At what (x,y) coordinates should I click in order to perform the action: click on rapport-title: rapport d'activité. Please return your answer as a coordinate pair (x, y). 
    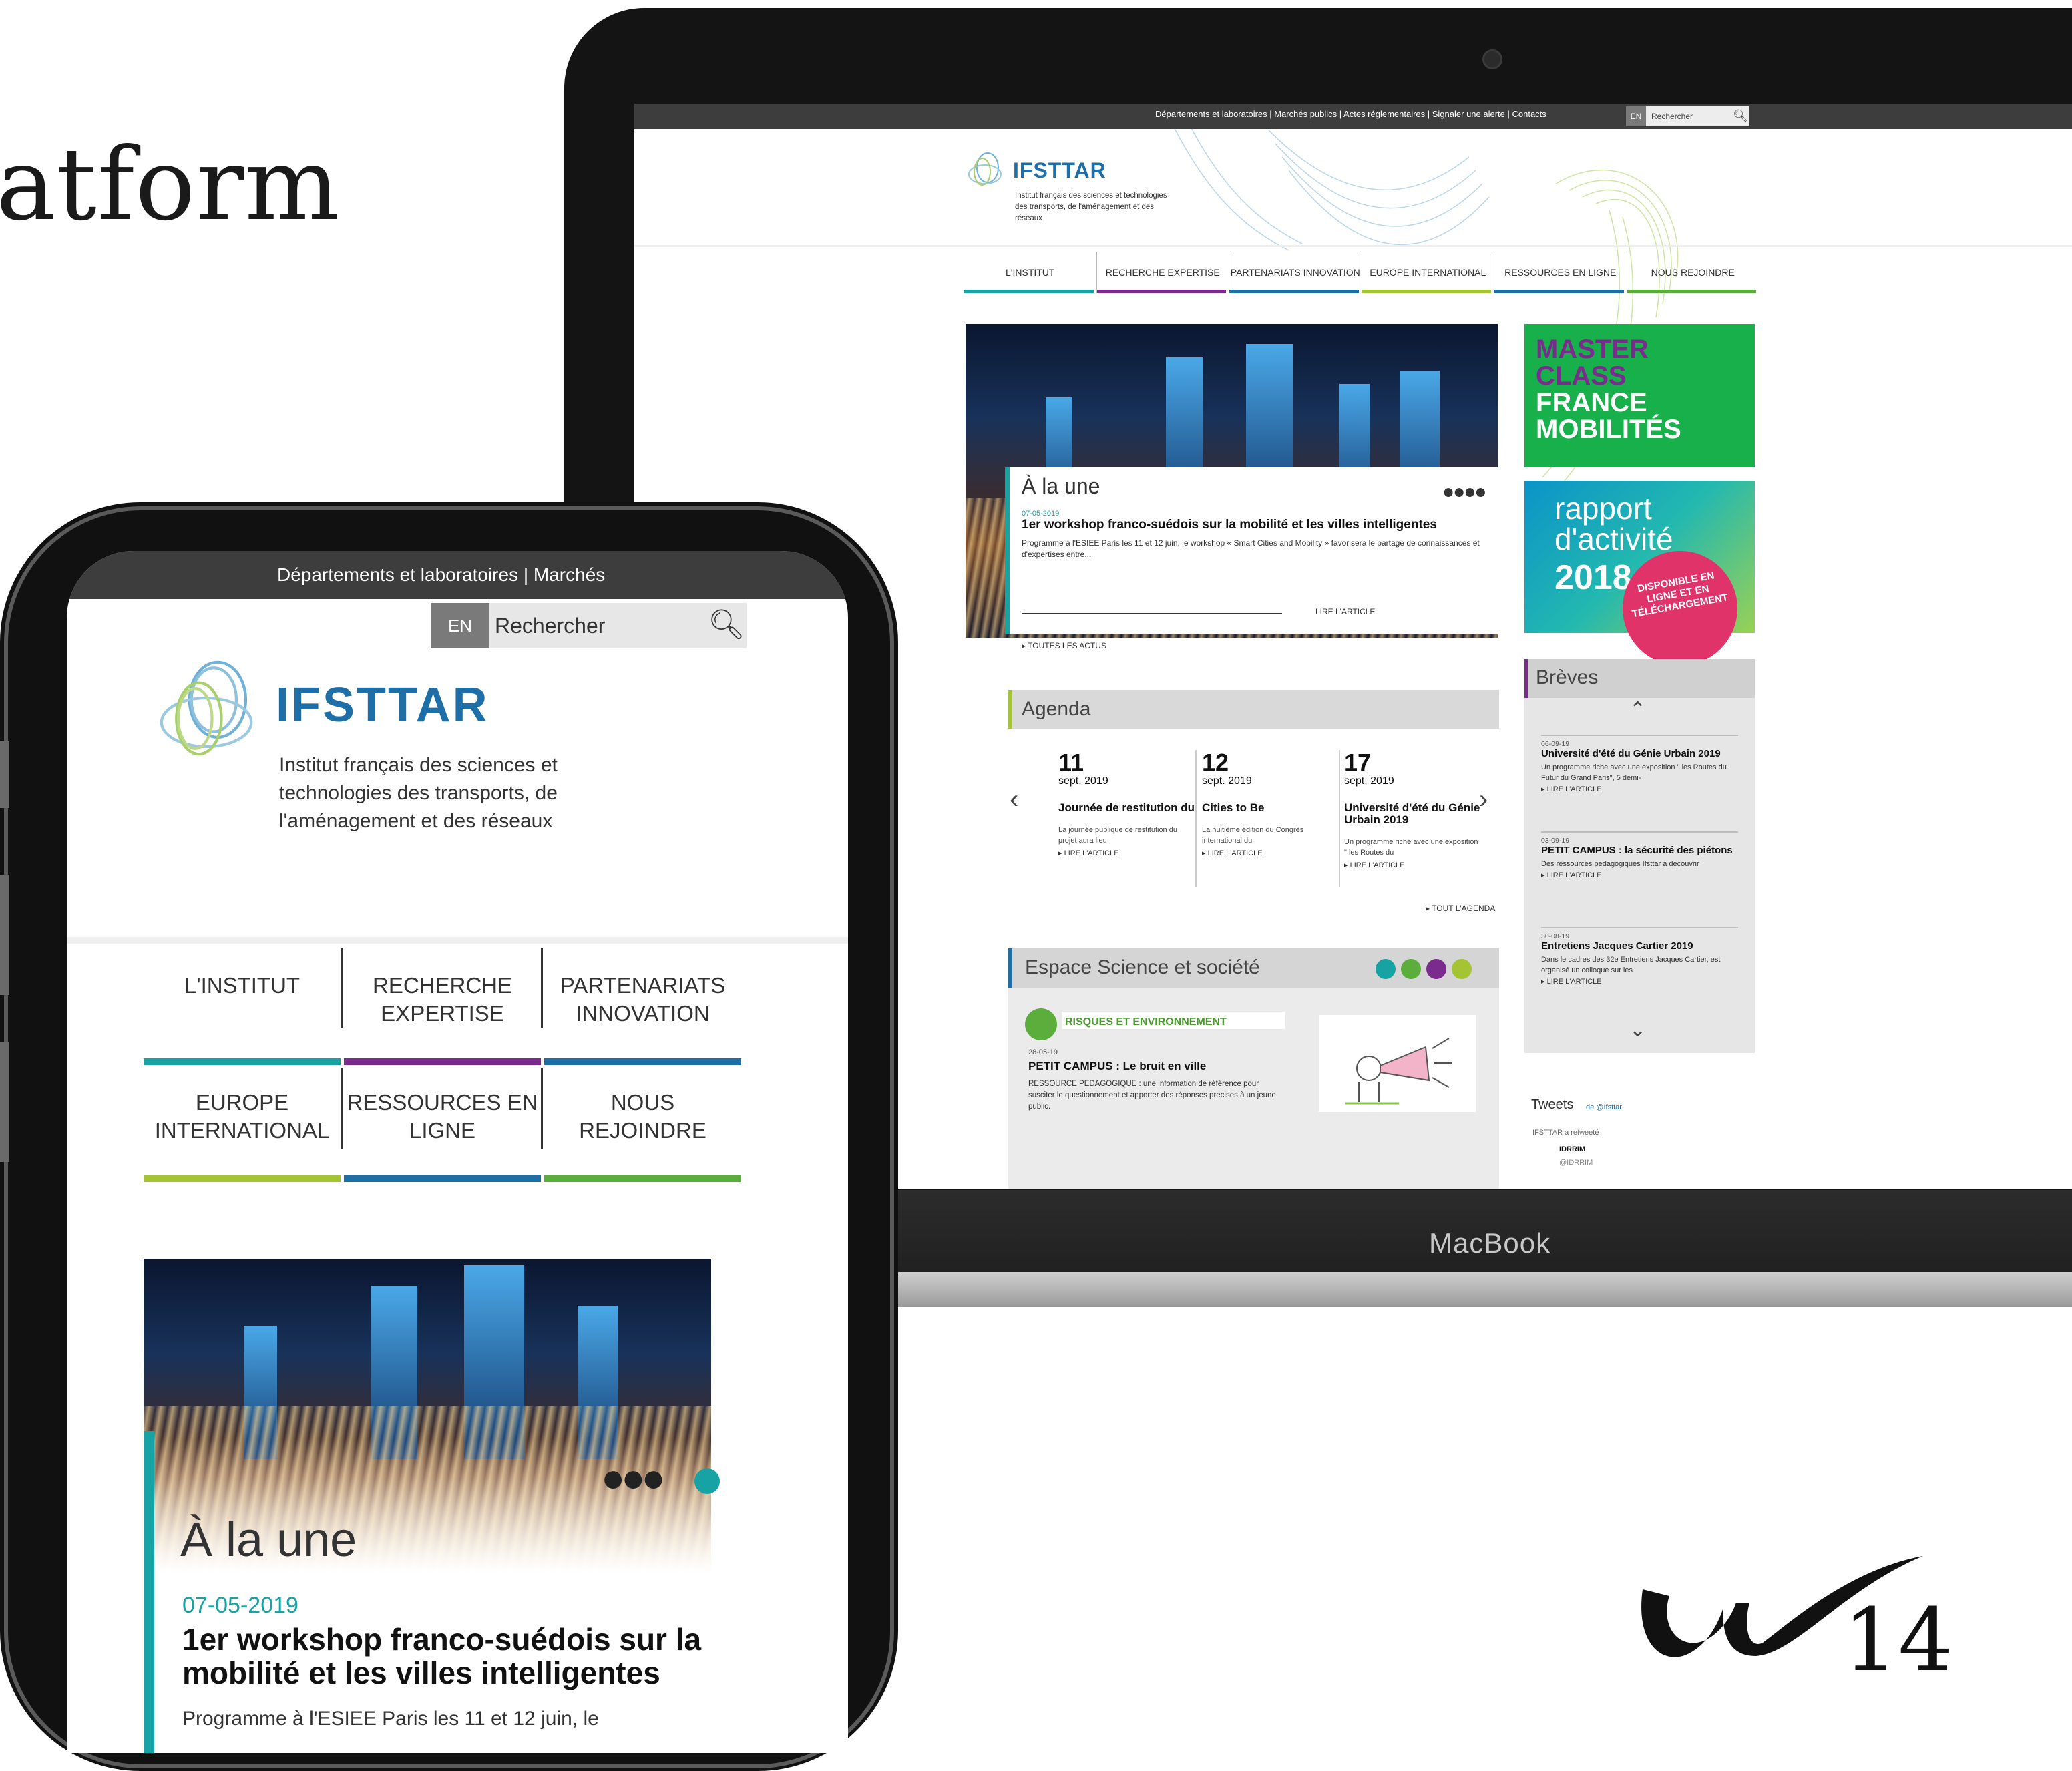
    Looking at the image, I should click on (1614, 523).